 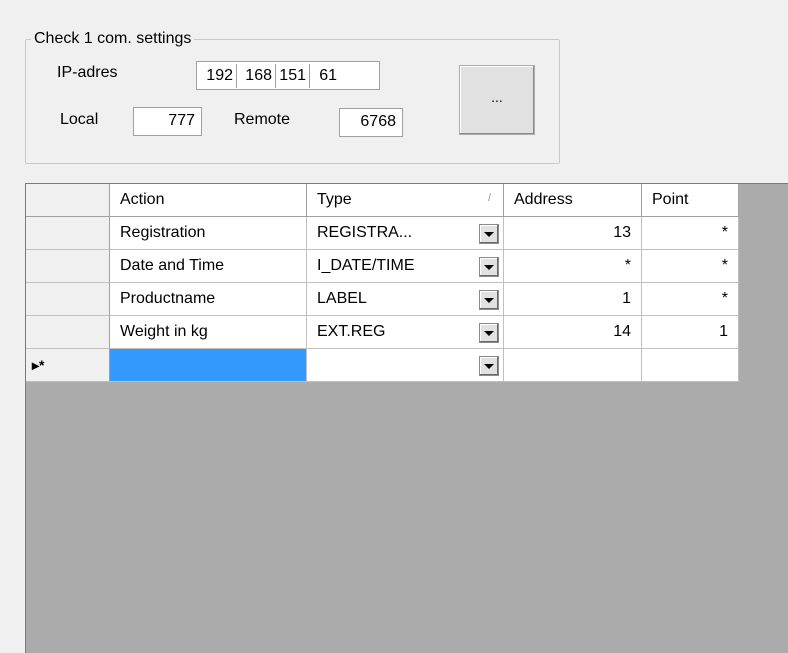 What do you see at coordinates (68, 200) in the screenshot?
I see `row-header-corner` at bounding box center [68, 200].